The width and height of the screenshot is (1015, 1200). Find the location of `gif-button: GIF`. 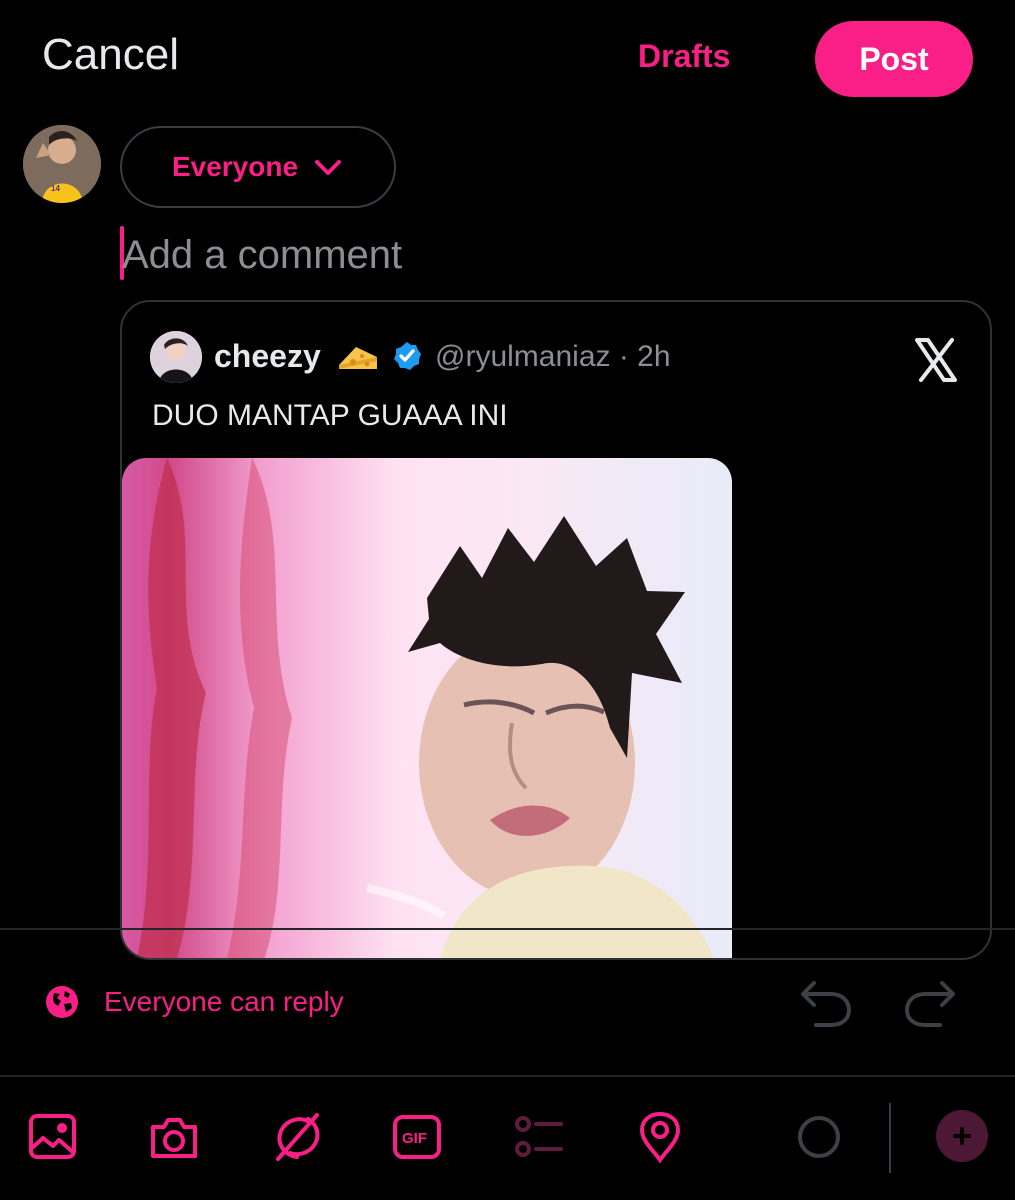

gif-button: GIF is located at coordinates (417, 1137).